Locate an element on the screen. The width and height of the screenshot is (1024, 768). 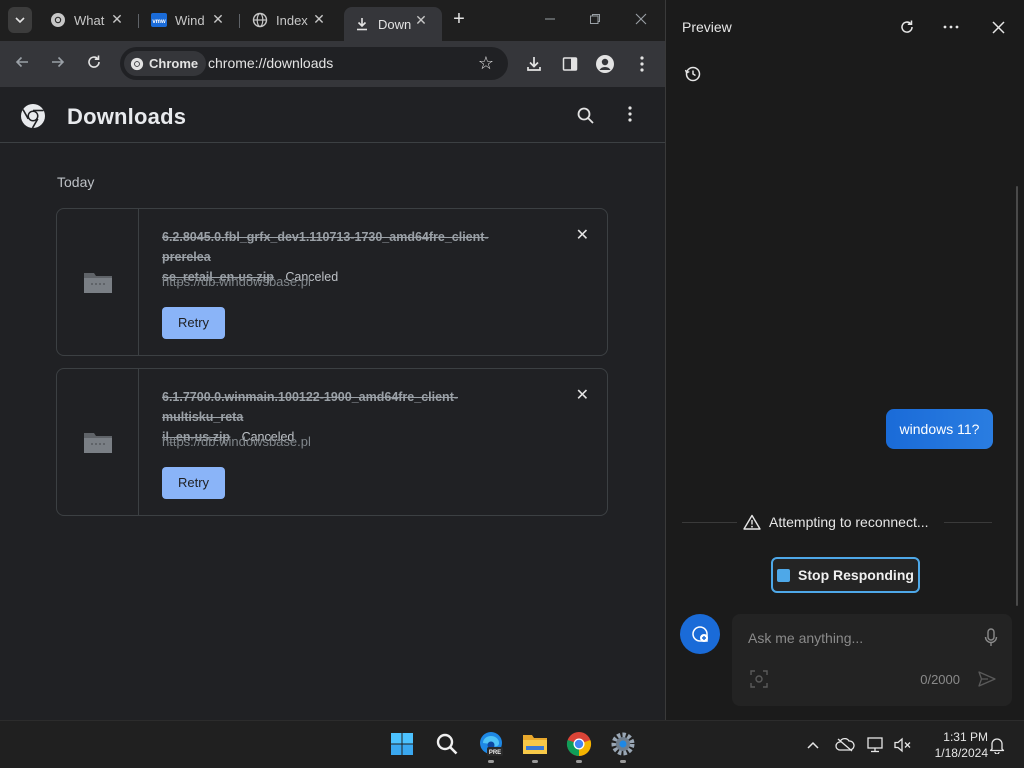
forward-button is located at coordinates (58, 64).